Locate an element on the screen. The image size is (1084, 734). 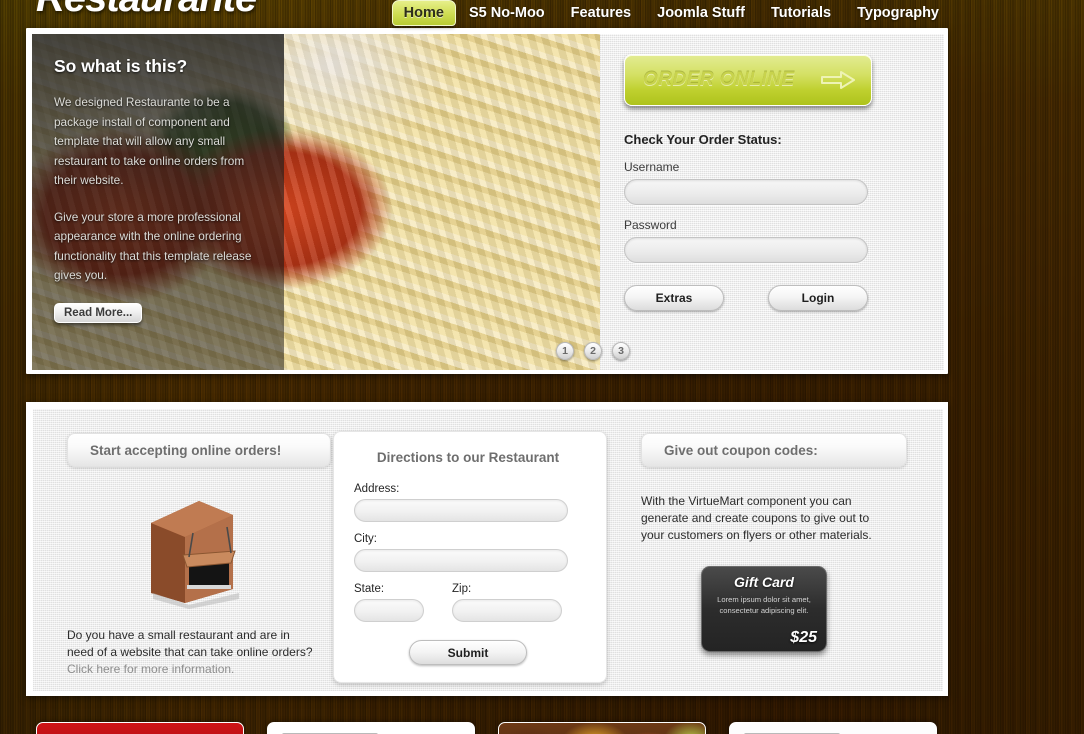
password-label: Password is located at coordinates (650, 225).